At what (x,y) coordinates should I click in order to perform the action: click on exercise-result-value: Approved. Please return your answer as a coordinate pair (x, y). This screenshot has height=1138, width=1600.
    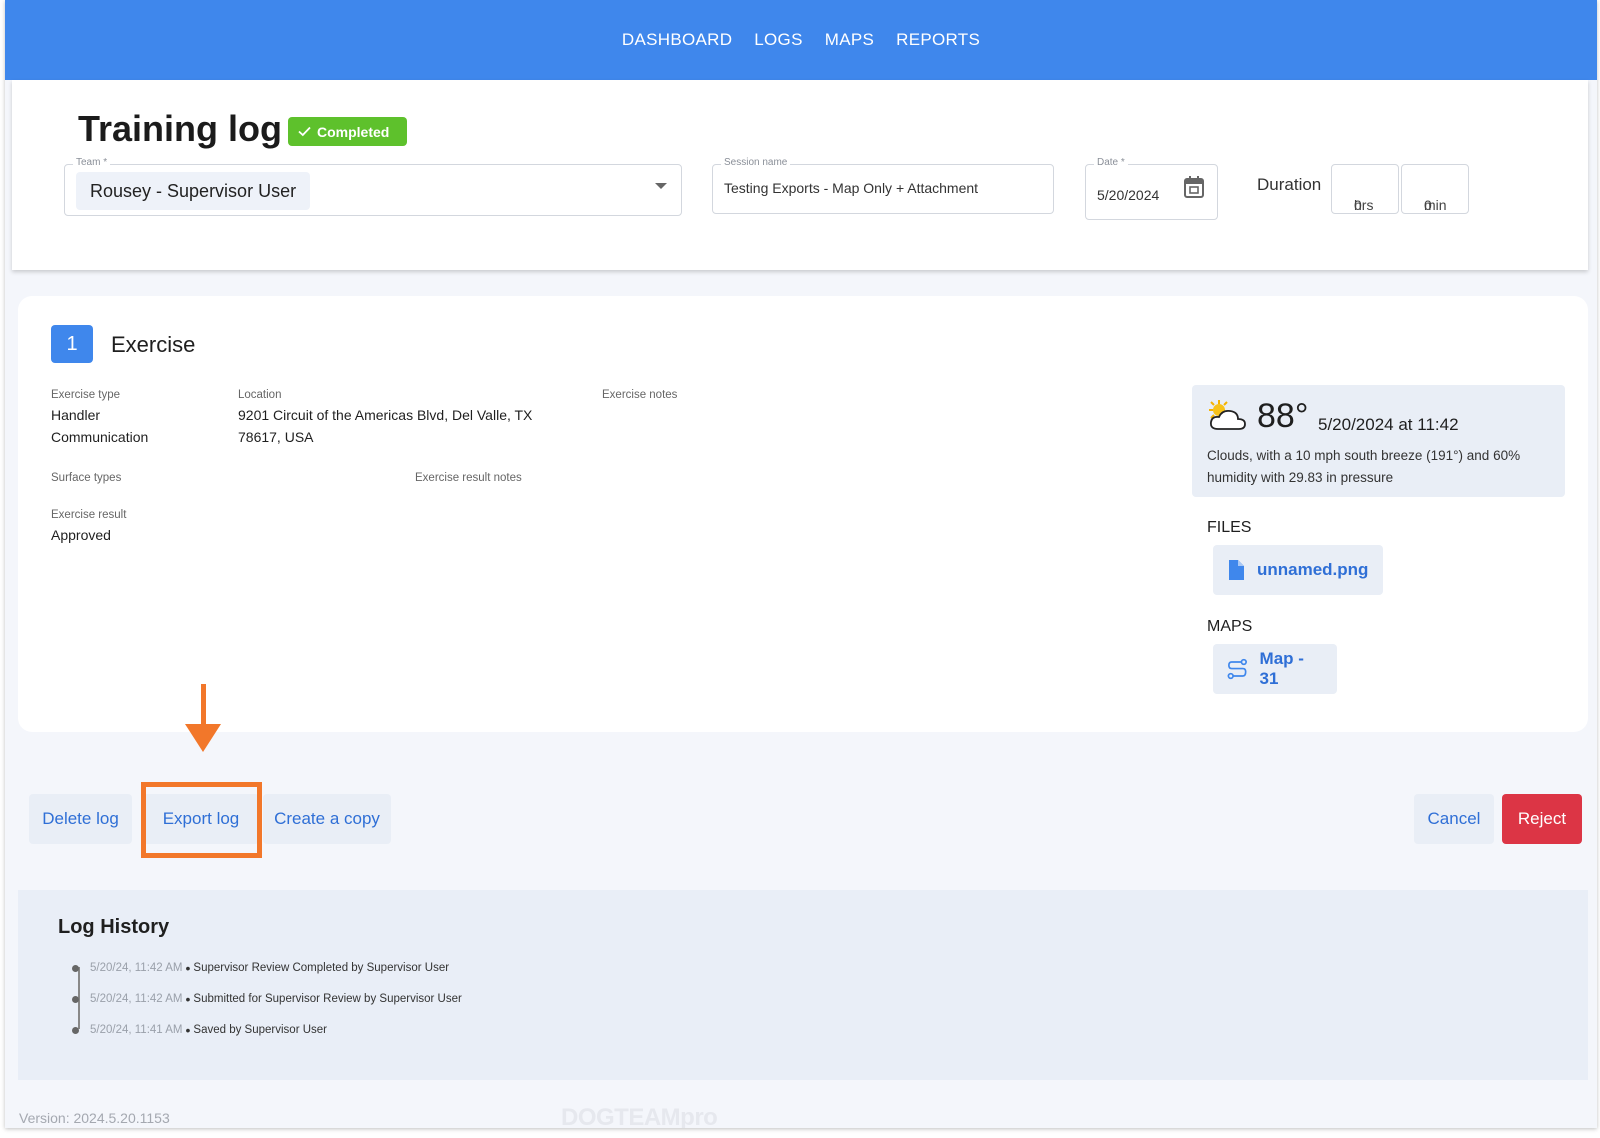
    Looking at the image, I should click on (81, 535).